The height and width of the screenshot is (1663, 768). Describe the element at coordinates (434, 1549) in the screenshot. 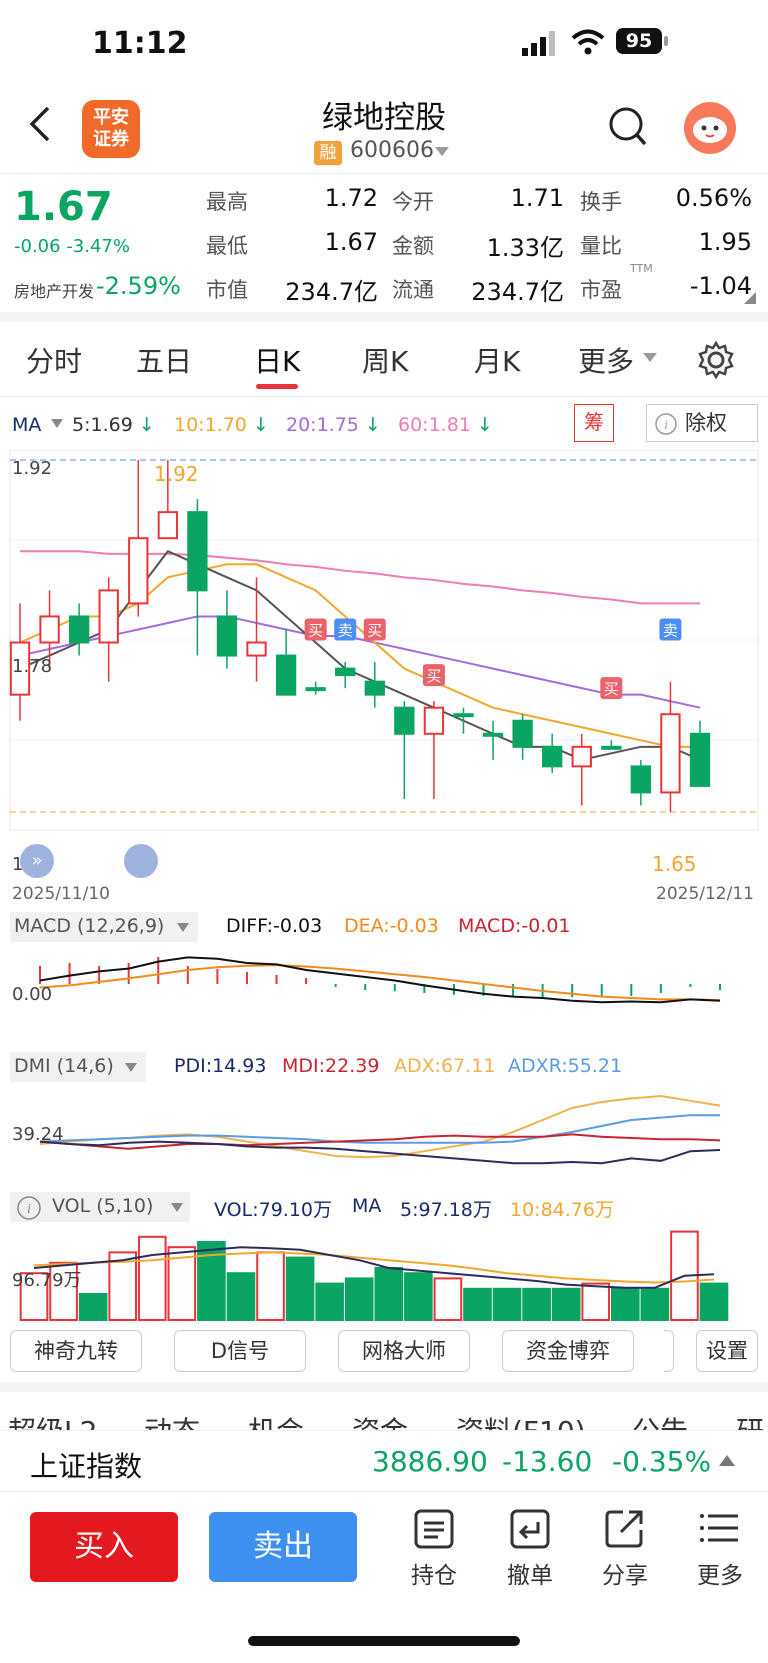

I see `position-button: 持仓` at that location.